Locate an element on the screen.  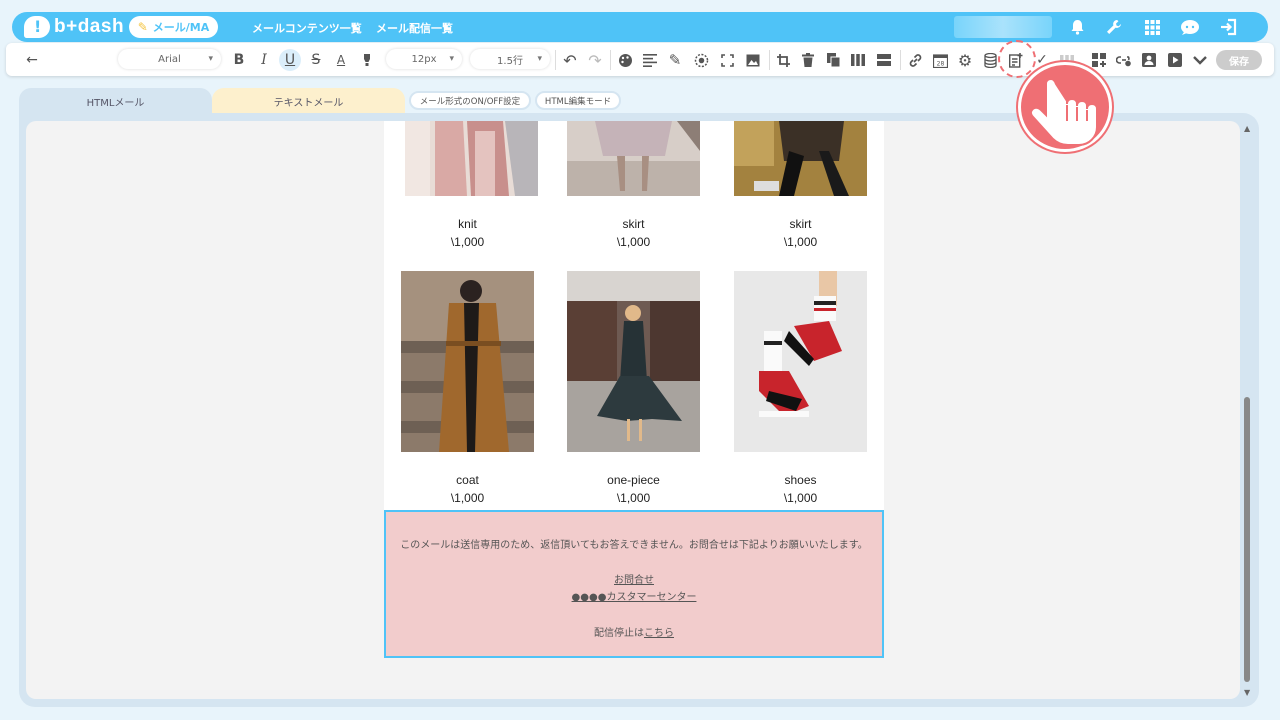
product-image-coat is located at coordinates (467, 361).